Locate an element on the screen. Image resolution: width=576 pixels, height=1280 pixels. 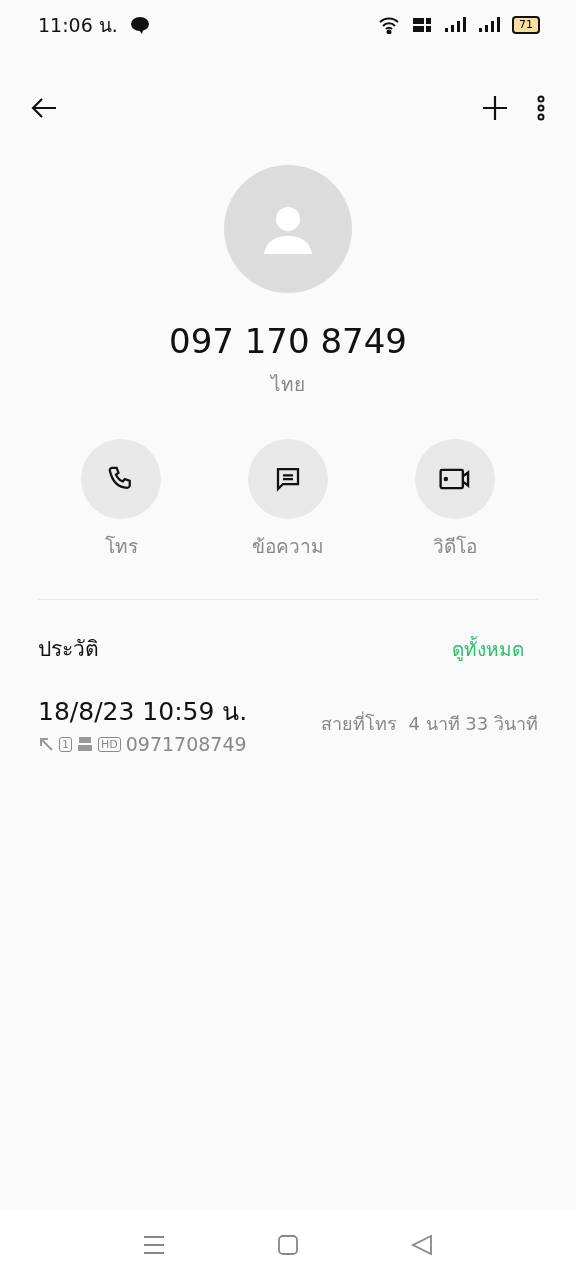
add-icon is located at coordinates (495, 107).